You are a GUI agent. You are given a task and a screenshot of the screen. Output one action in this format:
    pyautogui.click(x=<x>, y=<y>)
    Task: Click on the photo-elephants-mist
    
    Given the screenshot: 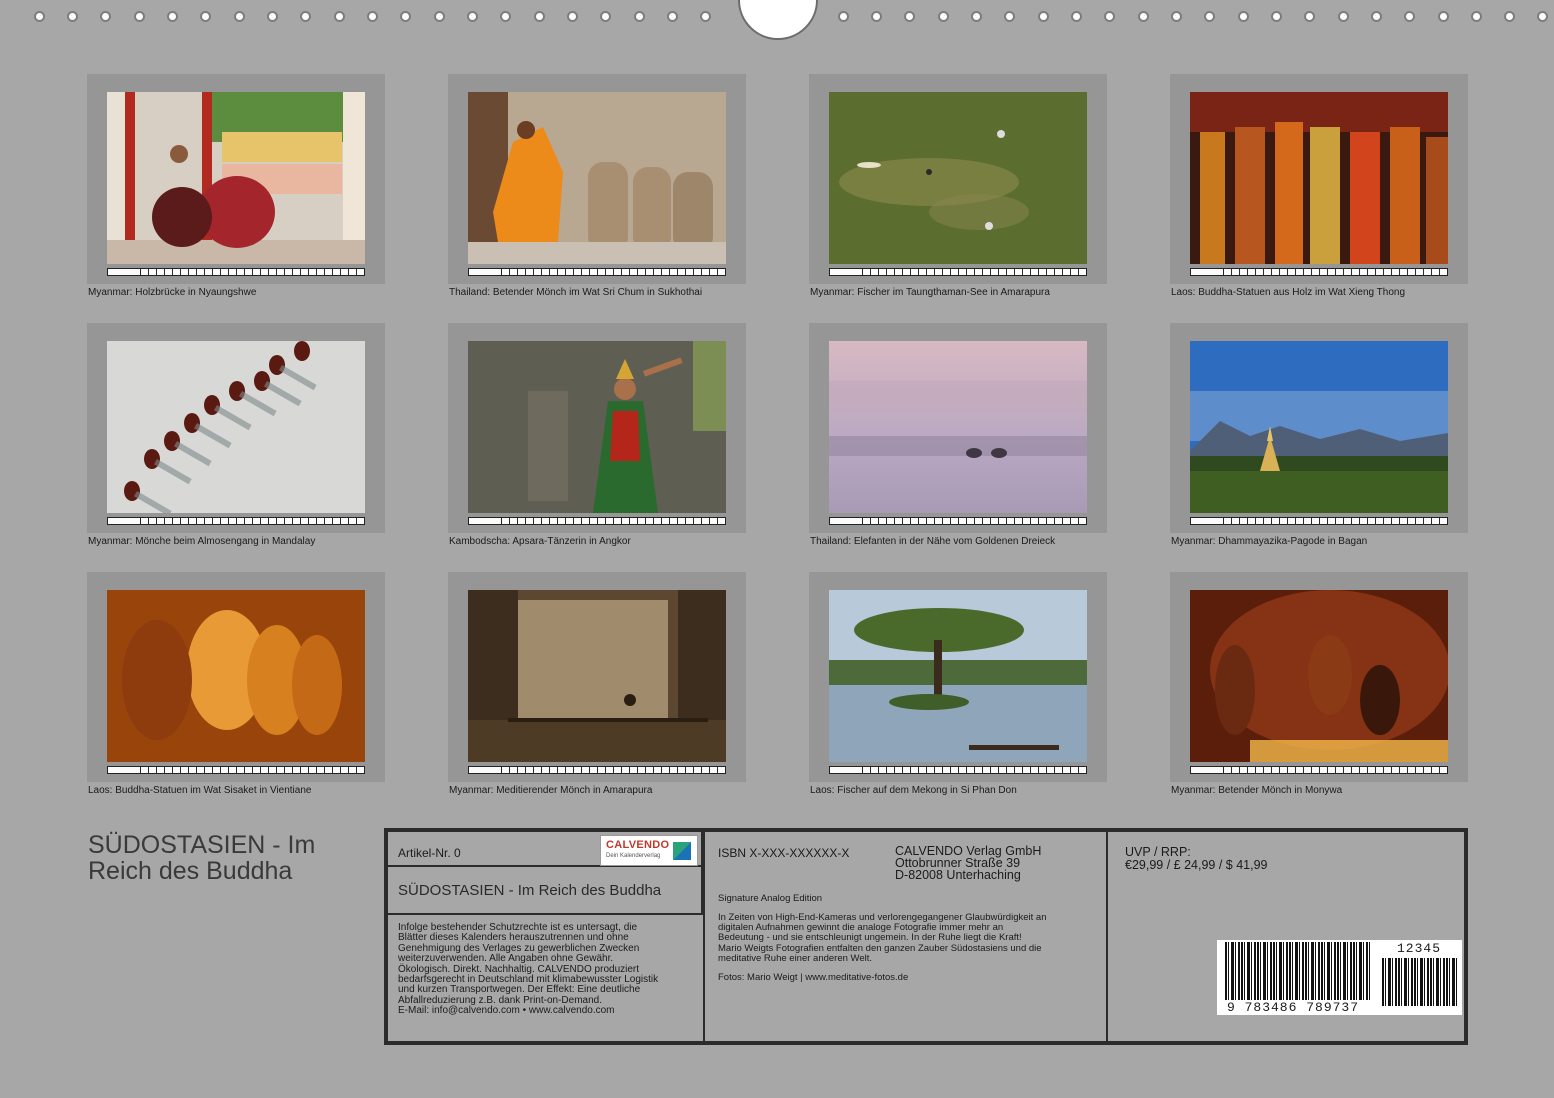 What is the action you would take?
    pyautogui.click(x=958, y=427)
    